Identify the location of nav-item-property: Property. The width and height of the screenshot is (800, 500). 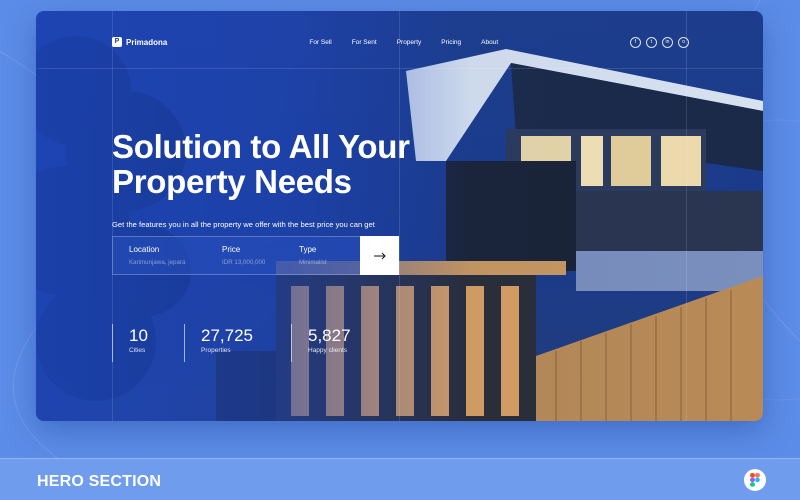
(409, 42).